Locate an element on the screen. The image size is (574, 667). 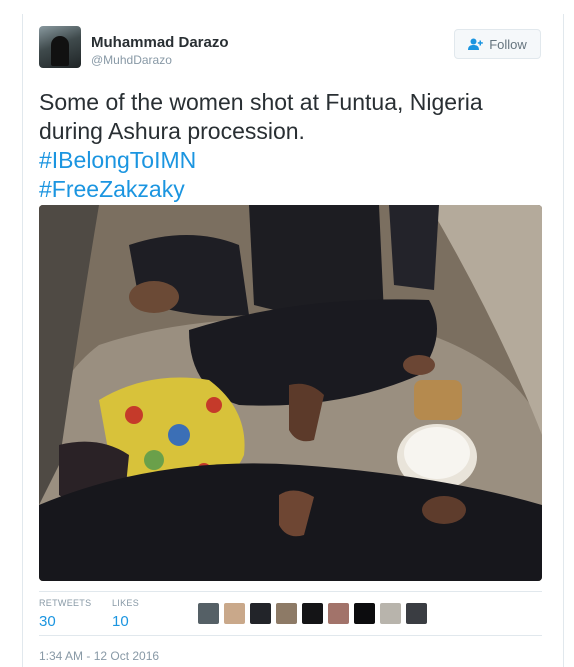
hashtag-link: #FreeZakzaky is located at coordinates (291, 189).